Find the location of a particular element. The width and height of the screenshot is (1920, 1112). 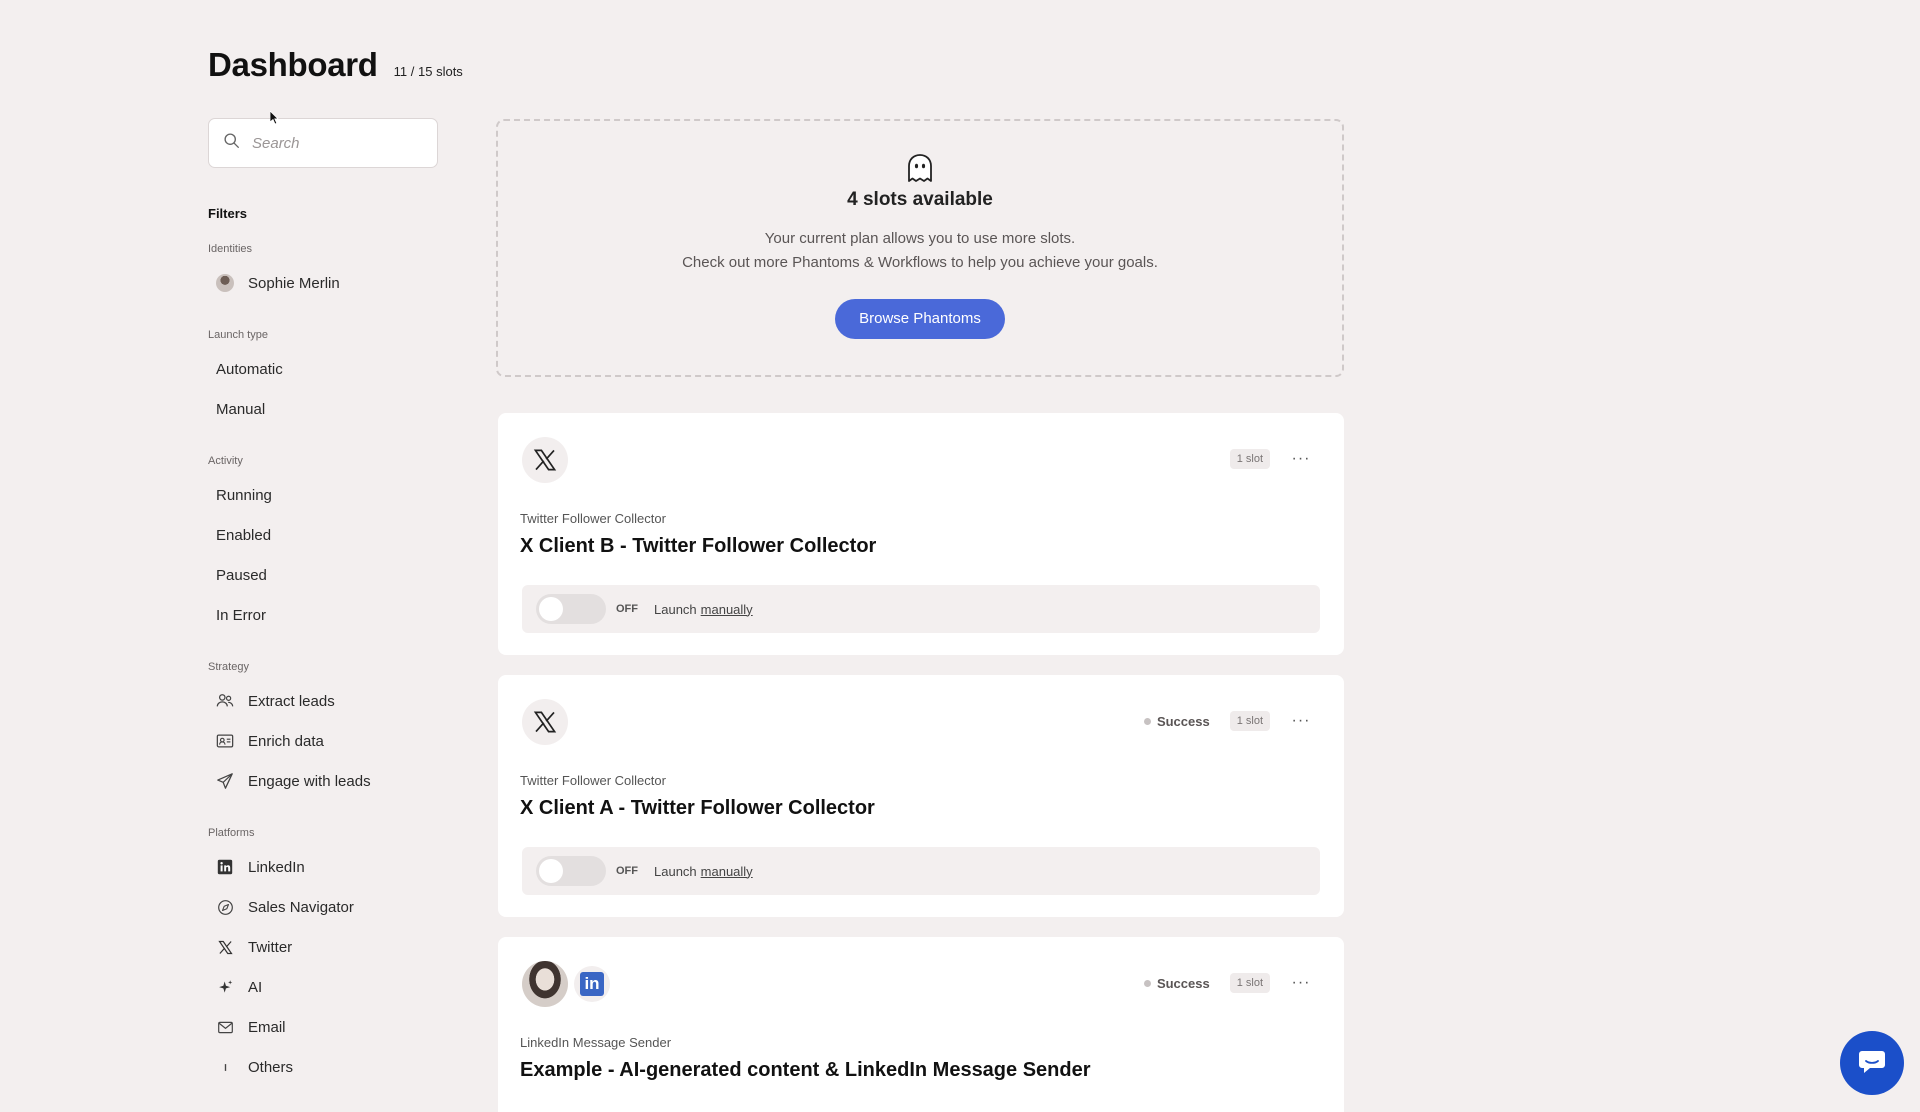

filter-enabled: Enabled is located at coordinates (324, 535).